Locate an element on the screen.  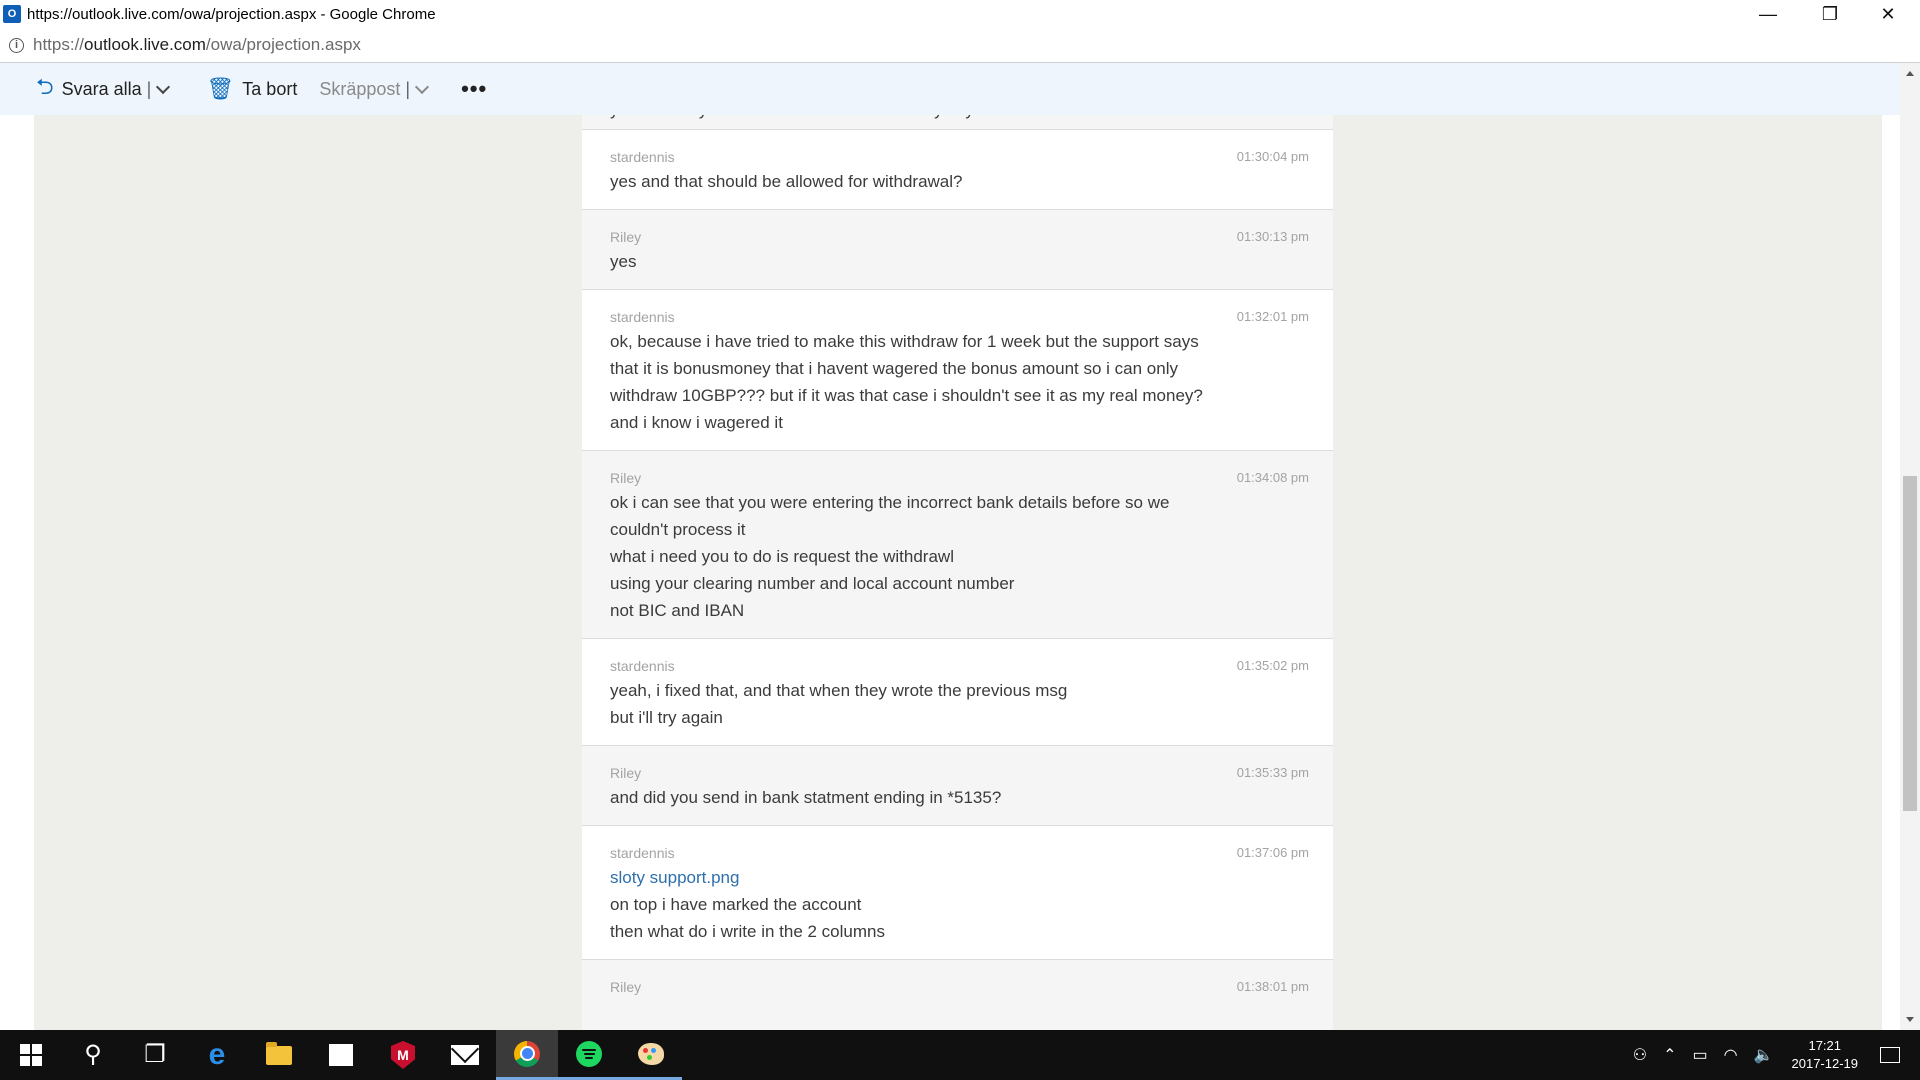
message-text: not BIC and IBAN is located at coordinates (677, 610).